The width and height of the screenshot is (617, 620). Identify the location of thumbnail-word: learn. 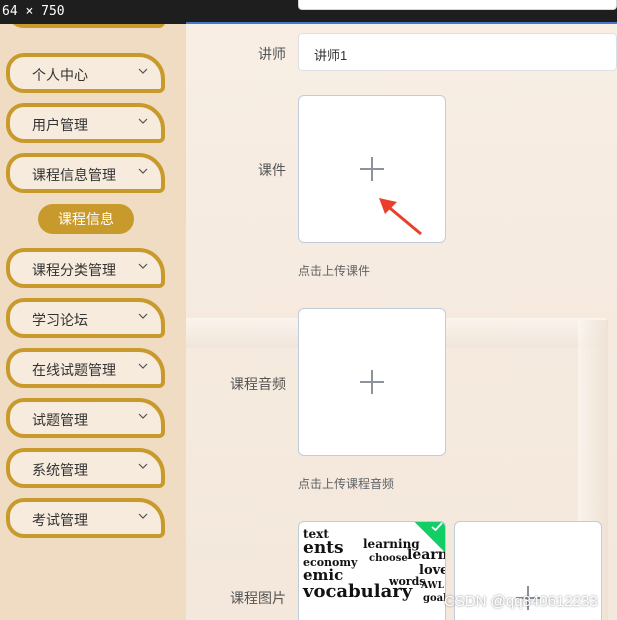
(426, 555).